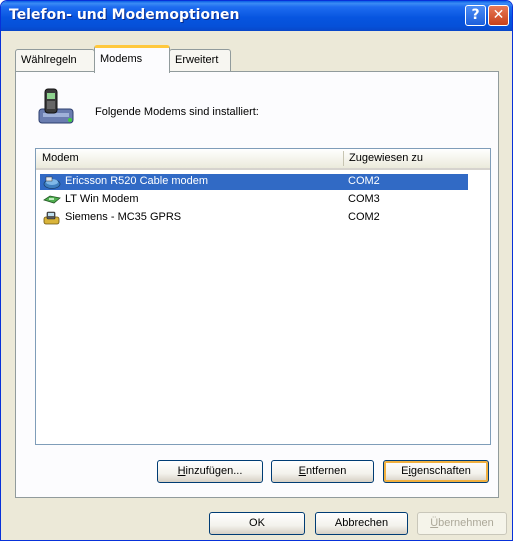 This screenshot has height=541, width=513. Describe the element at coordinates (124, 15) in the screenshot. I see `window-title: Telefon- und Modemoptionen` at that location.